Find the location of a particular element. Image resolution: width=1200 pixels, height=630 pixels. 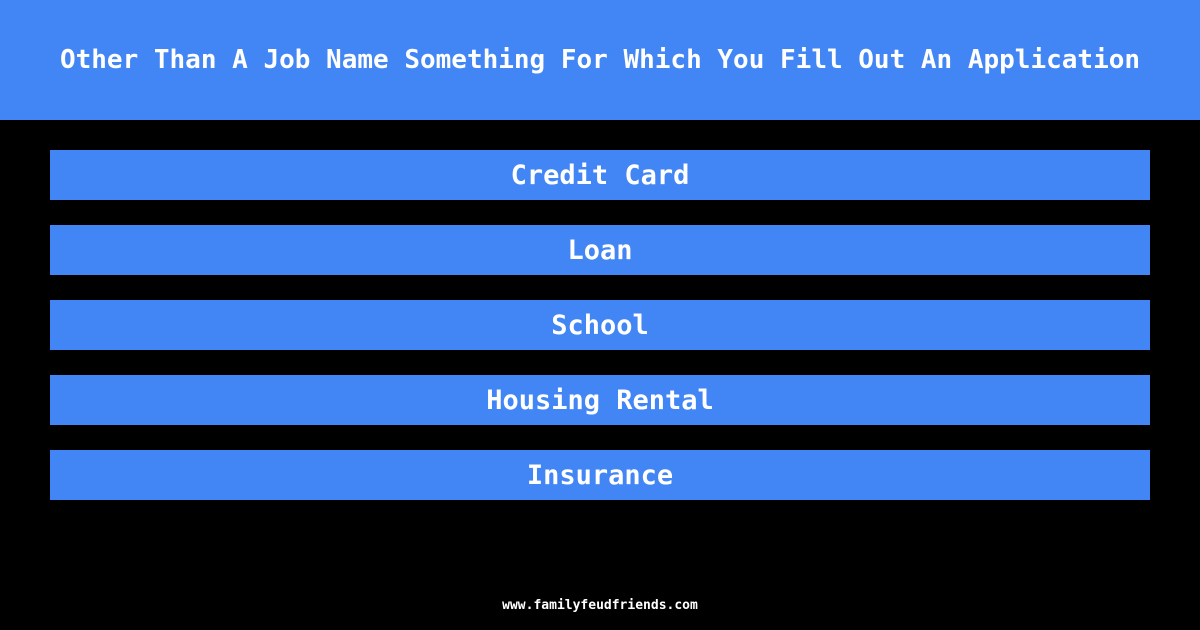

answer-bar: School is located at coordinates (600, 325).